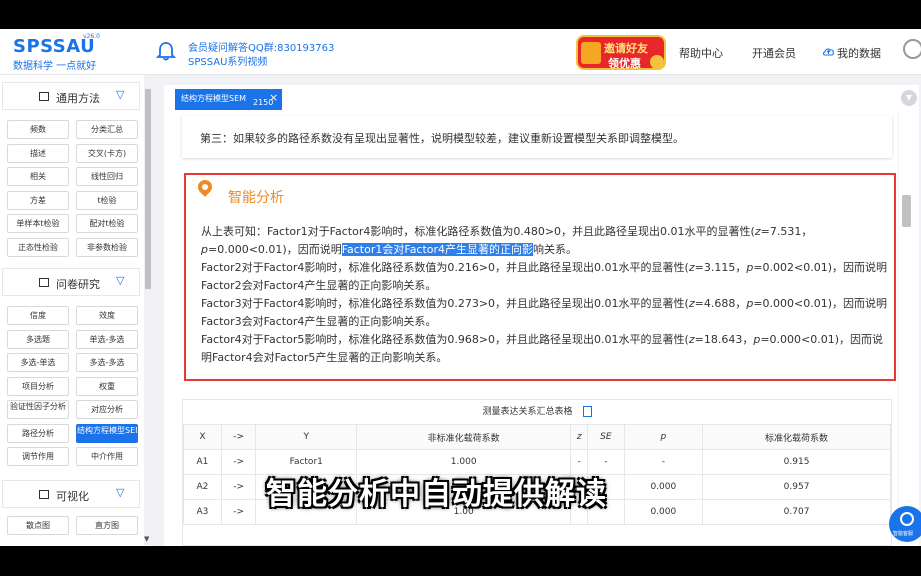 This screenshot has height=576, width=921. Describe the element at coordinates (202, 512) in the screenshot. I see `table-cell: A3` at that location.